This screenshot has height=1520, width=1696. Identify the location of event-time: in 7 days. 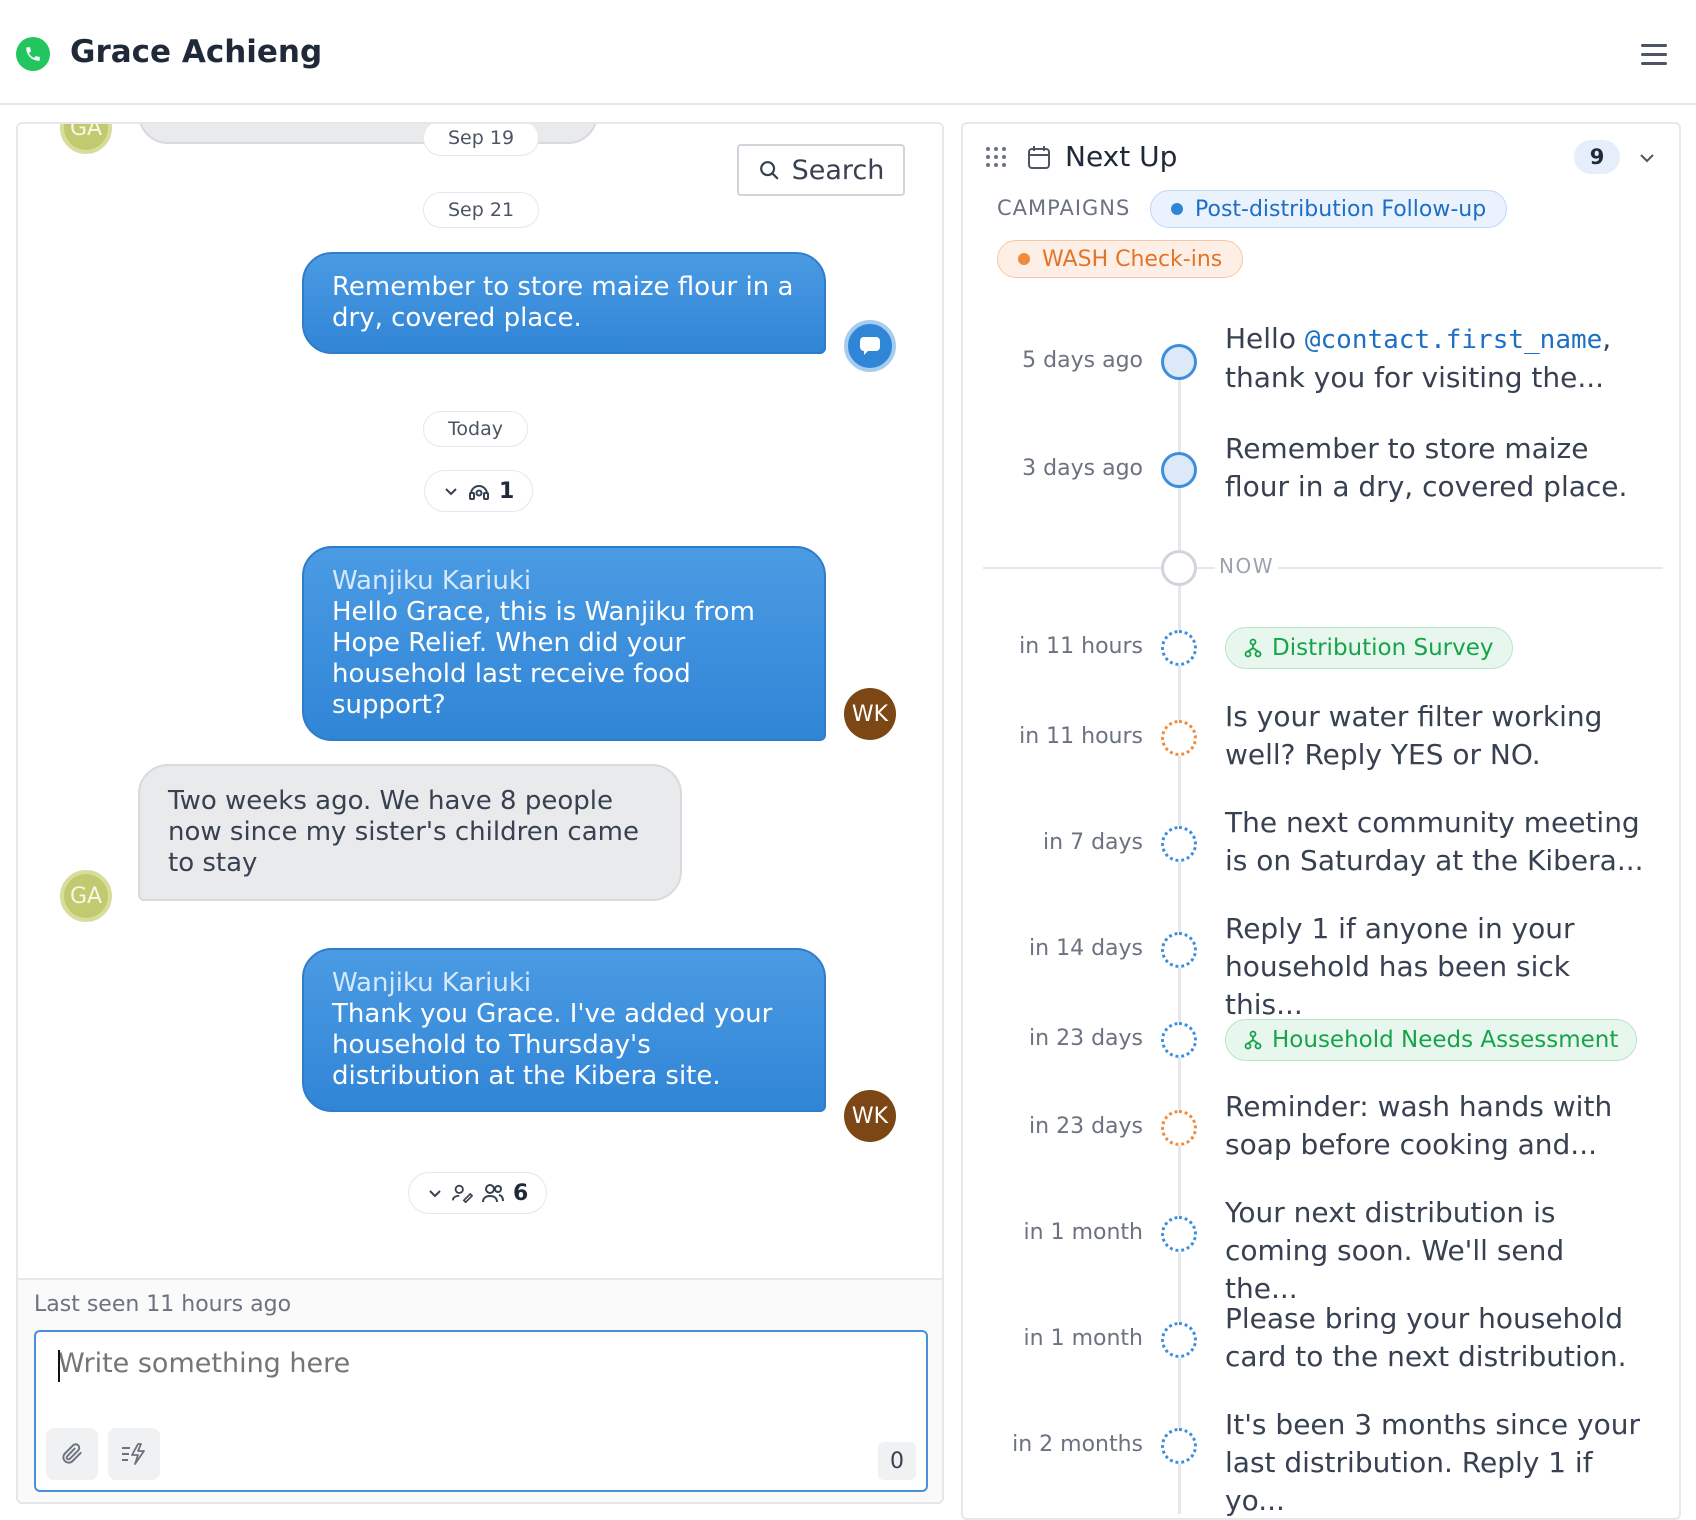
(1093, 842).